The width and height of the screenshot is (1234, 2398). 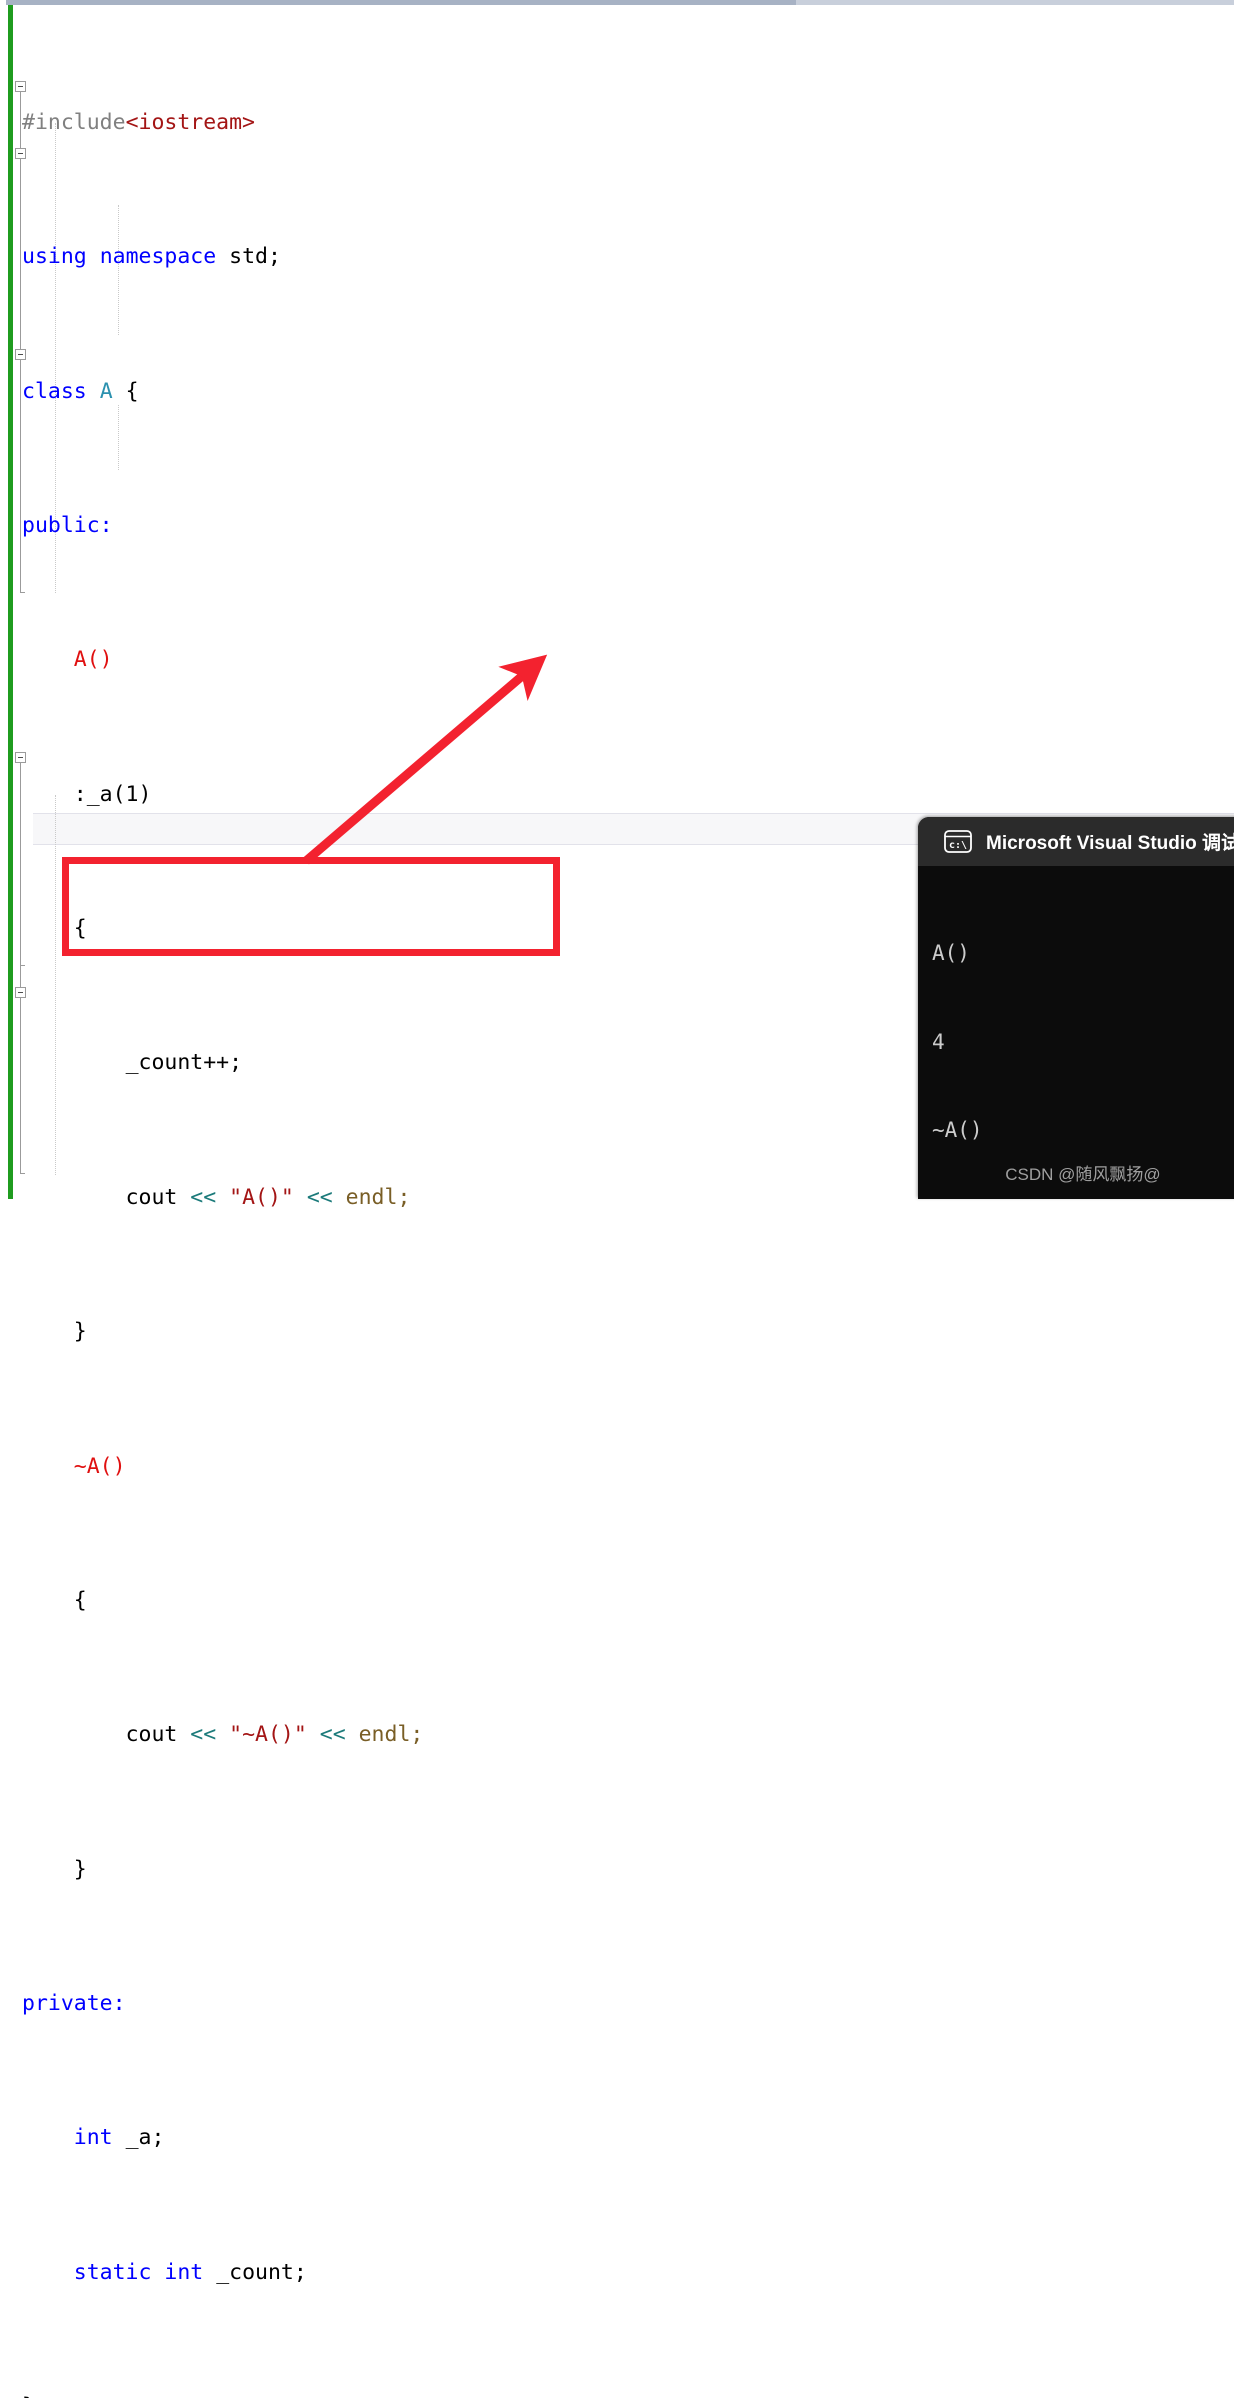 I want to click on csdn-watermark: CSDN @随风飘扬@, so click(x=1083, y=1174).